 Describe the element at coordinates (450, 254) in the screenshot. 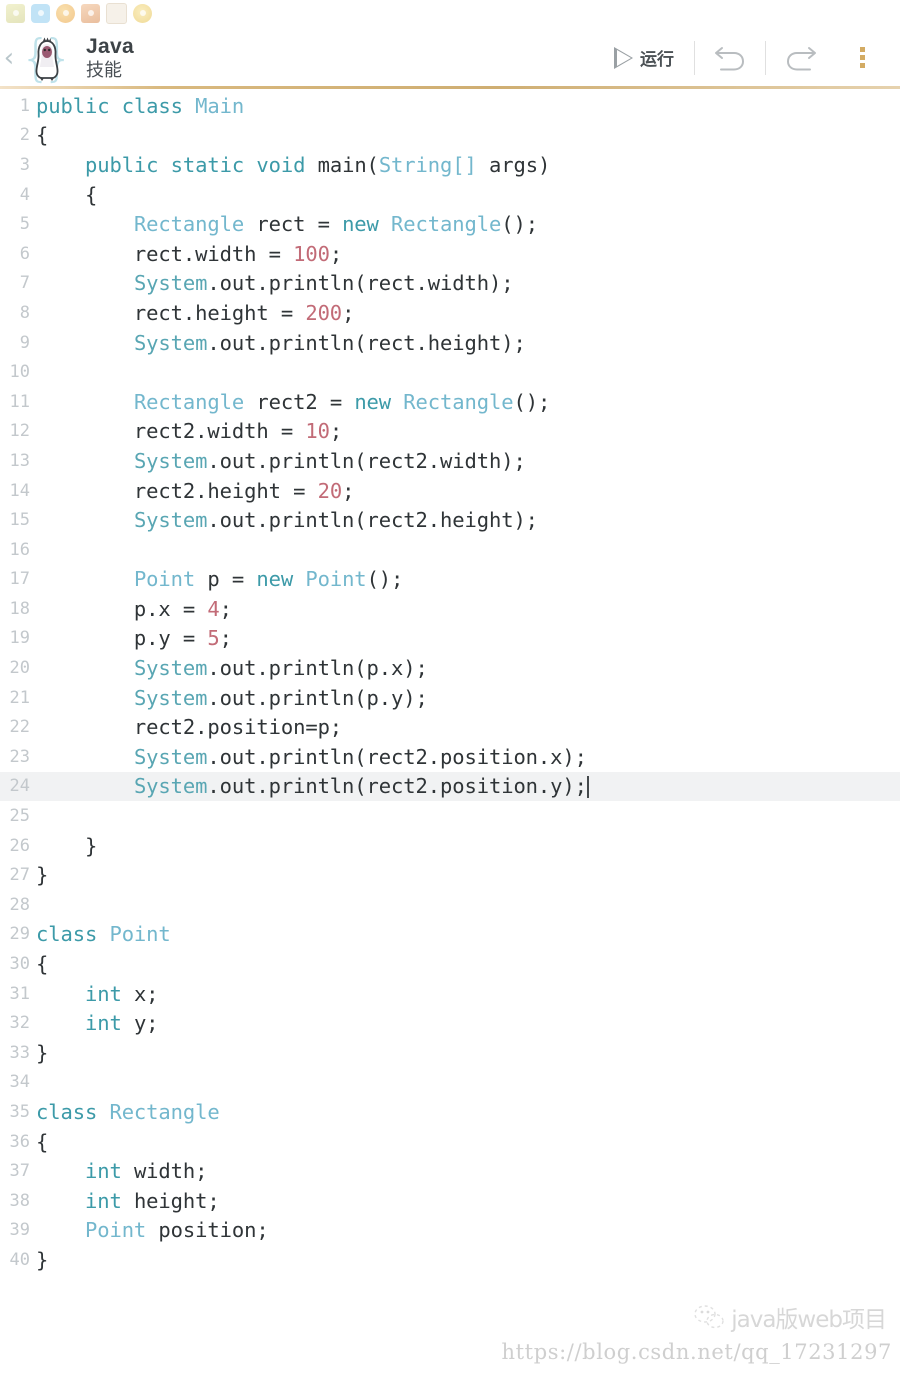

I see `code-line-6: 6 rect.width = 100;` at that location.